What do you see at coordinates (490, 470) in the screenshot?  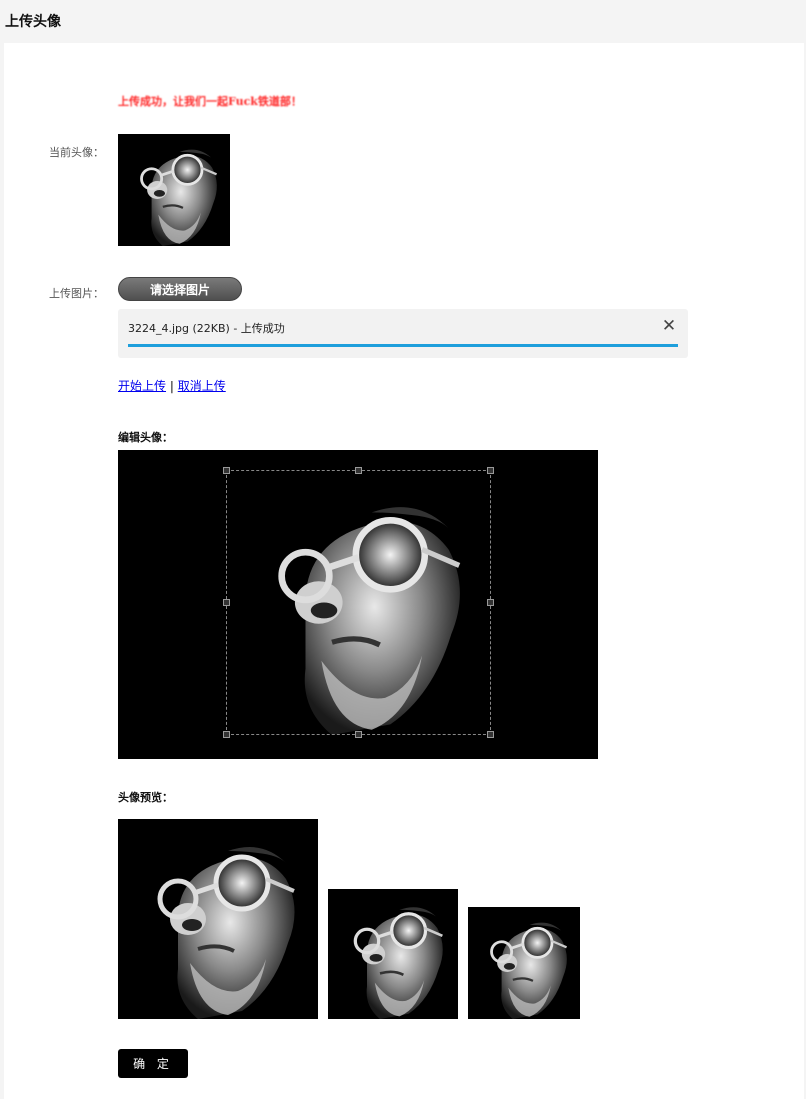 I see `crop-handle-top-right` at bounding box center [490, 470].